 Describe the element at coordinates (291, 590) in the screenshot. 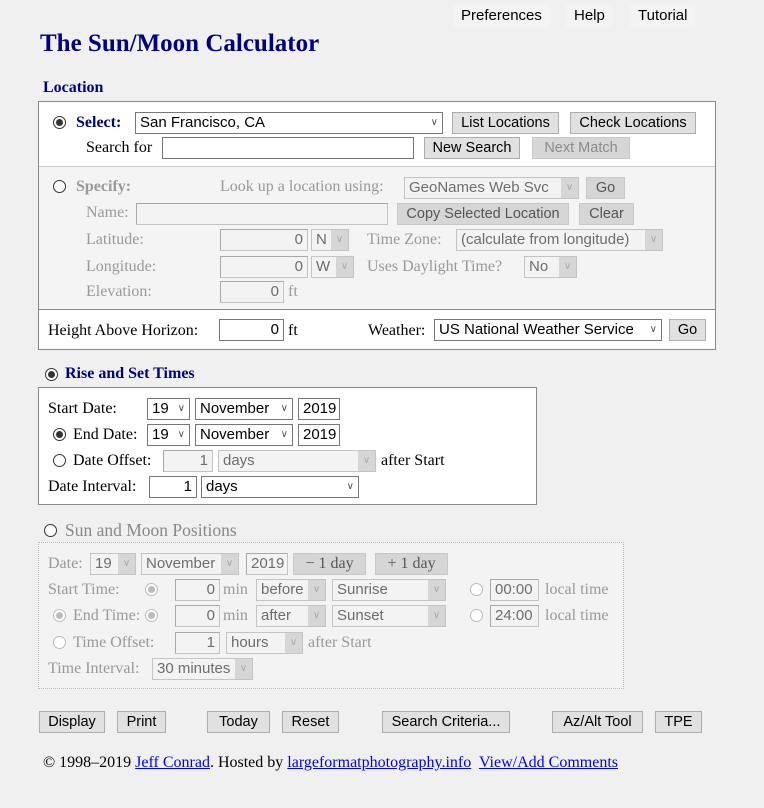

I see `start-relation-select: before ∨` at that location.